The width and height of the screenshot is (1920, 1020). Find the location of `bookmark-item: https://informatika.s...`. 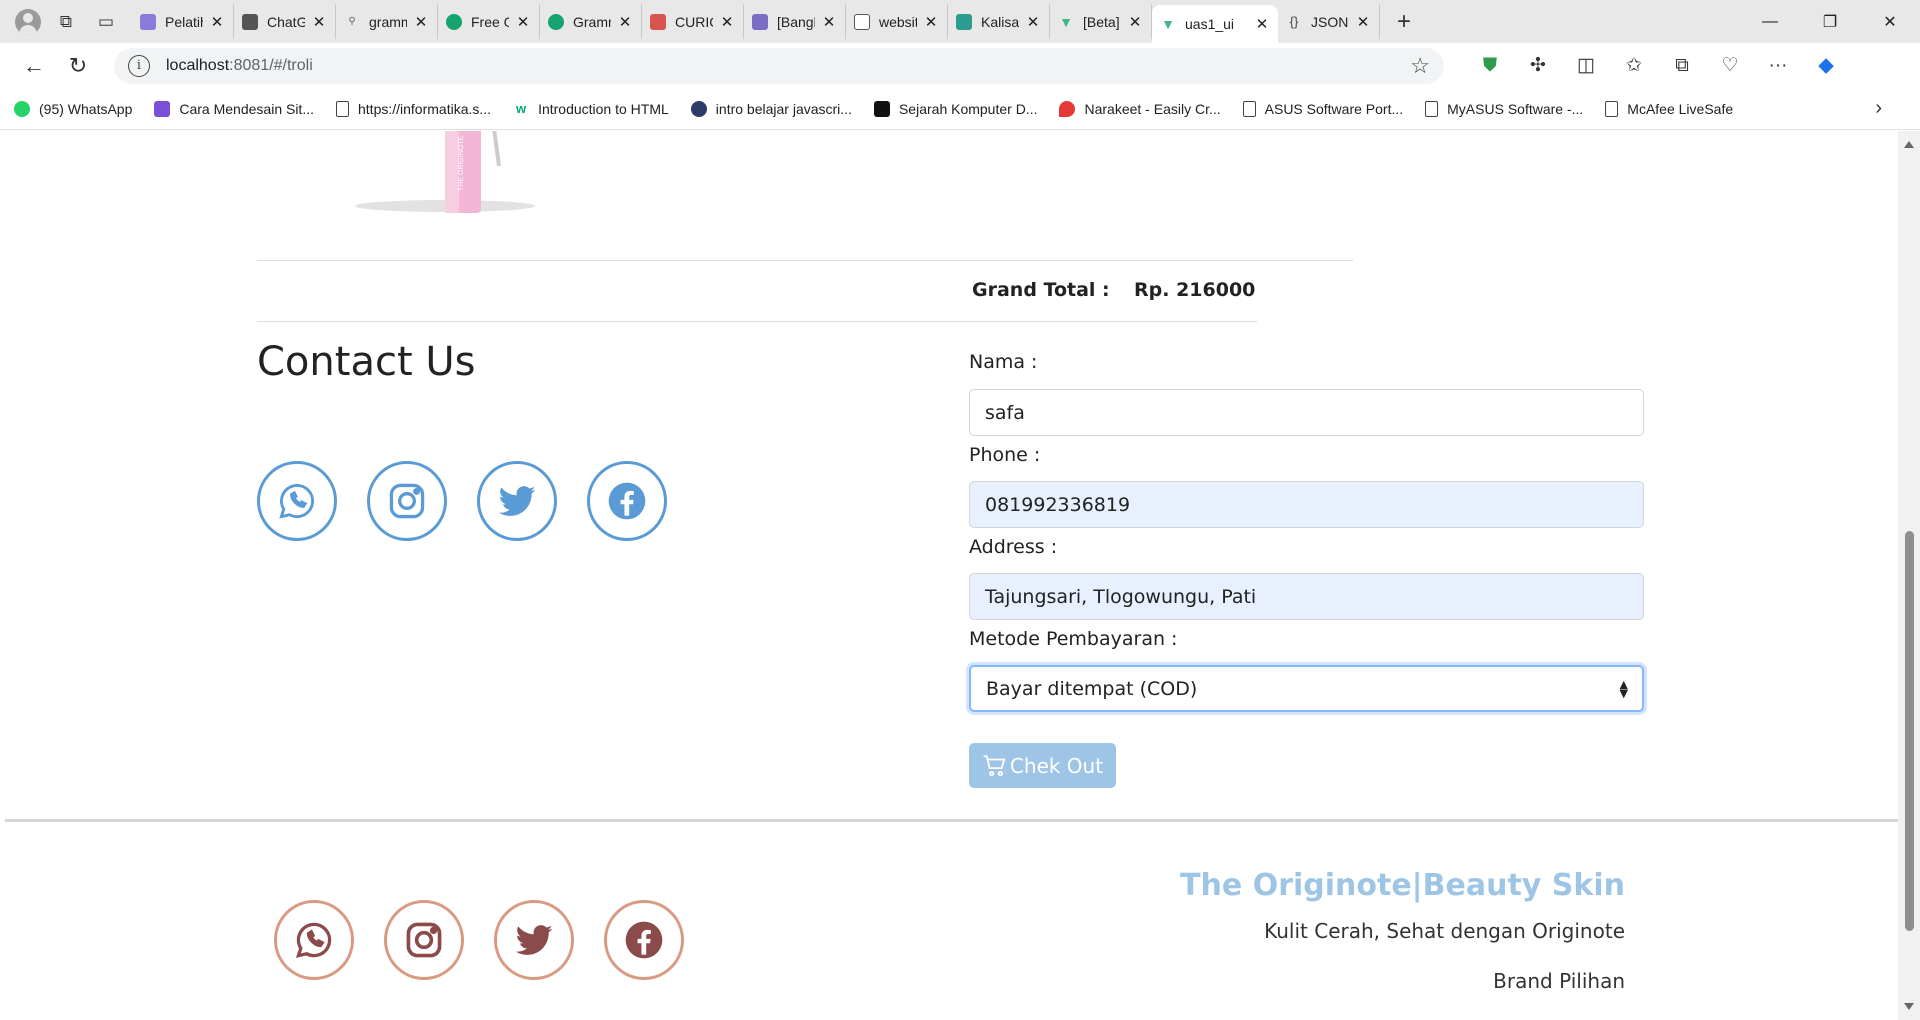

bookmark-item: https://informatika.s... is located at coordinates (414, 108).